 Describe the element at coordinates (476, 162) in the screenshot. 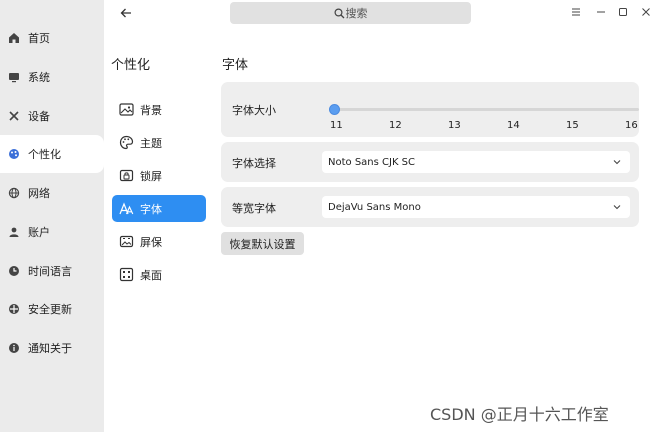

I see `font-select-dropdown: Noto Sans CJK SC` at that location.